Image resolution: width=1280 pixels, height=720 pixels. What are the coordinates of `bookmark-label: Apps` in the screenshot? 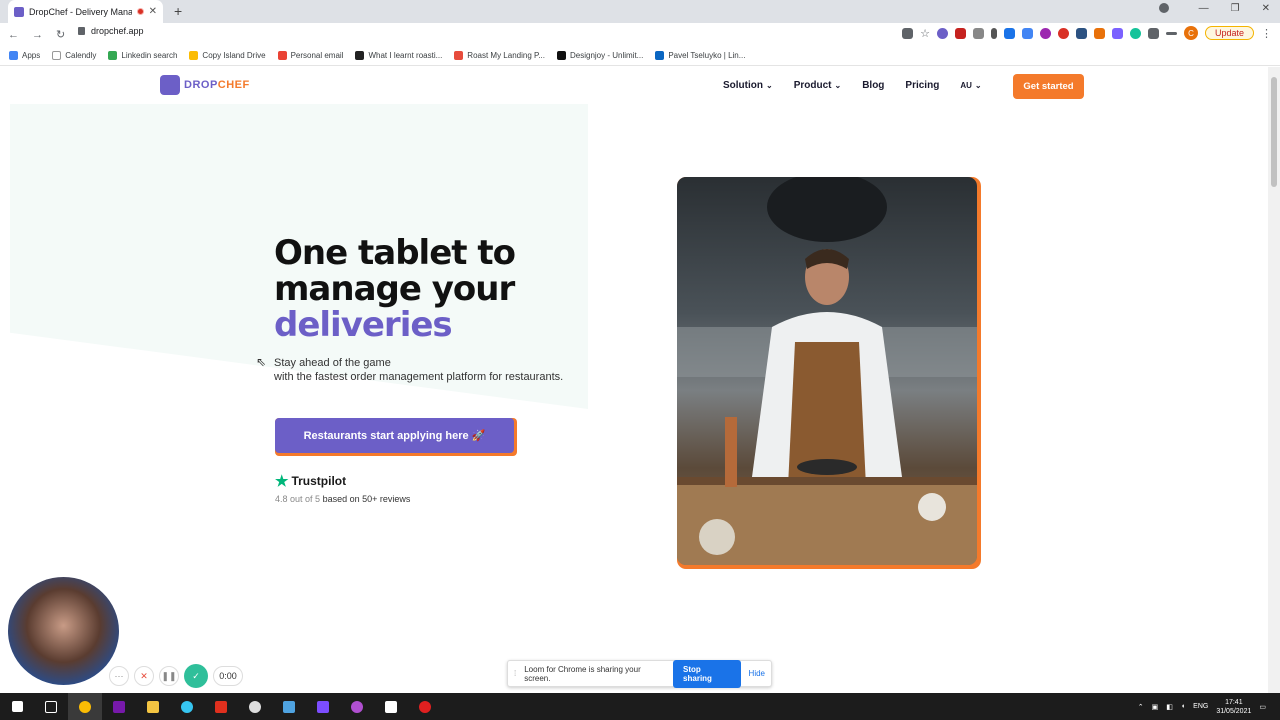 It's located at (31, 55).